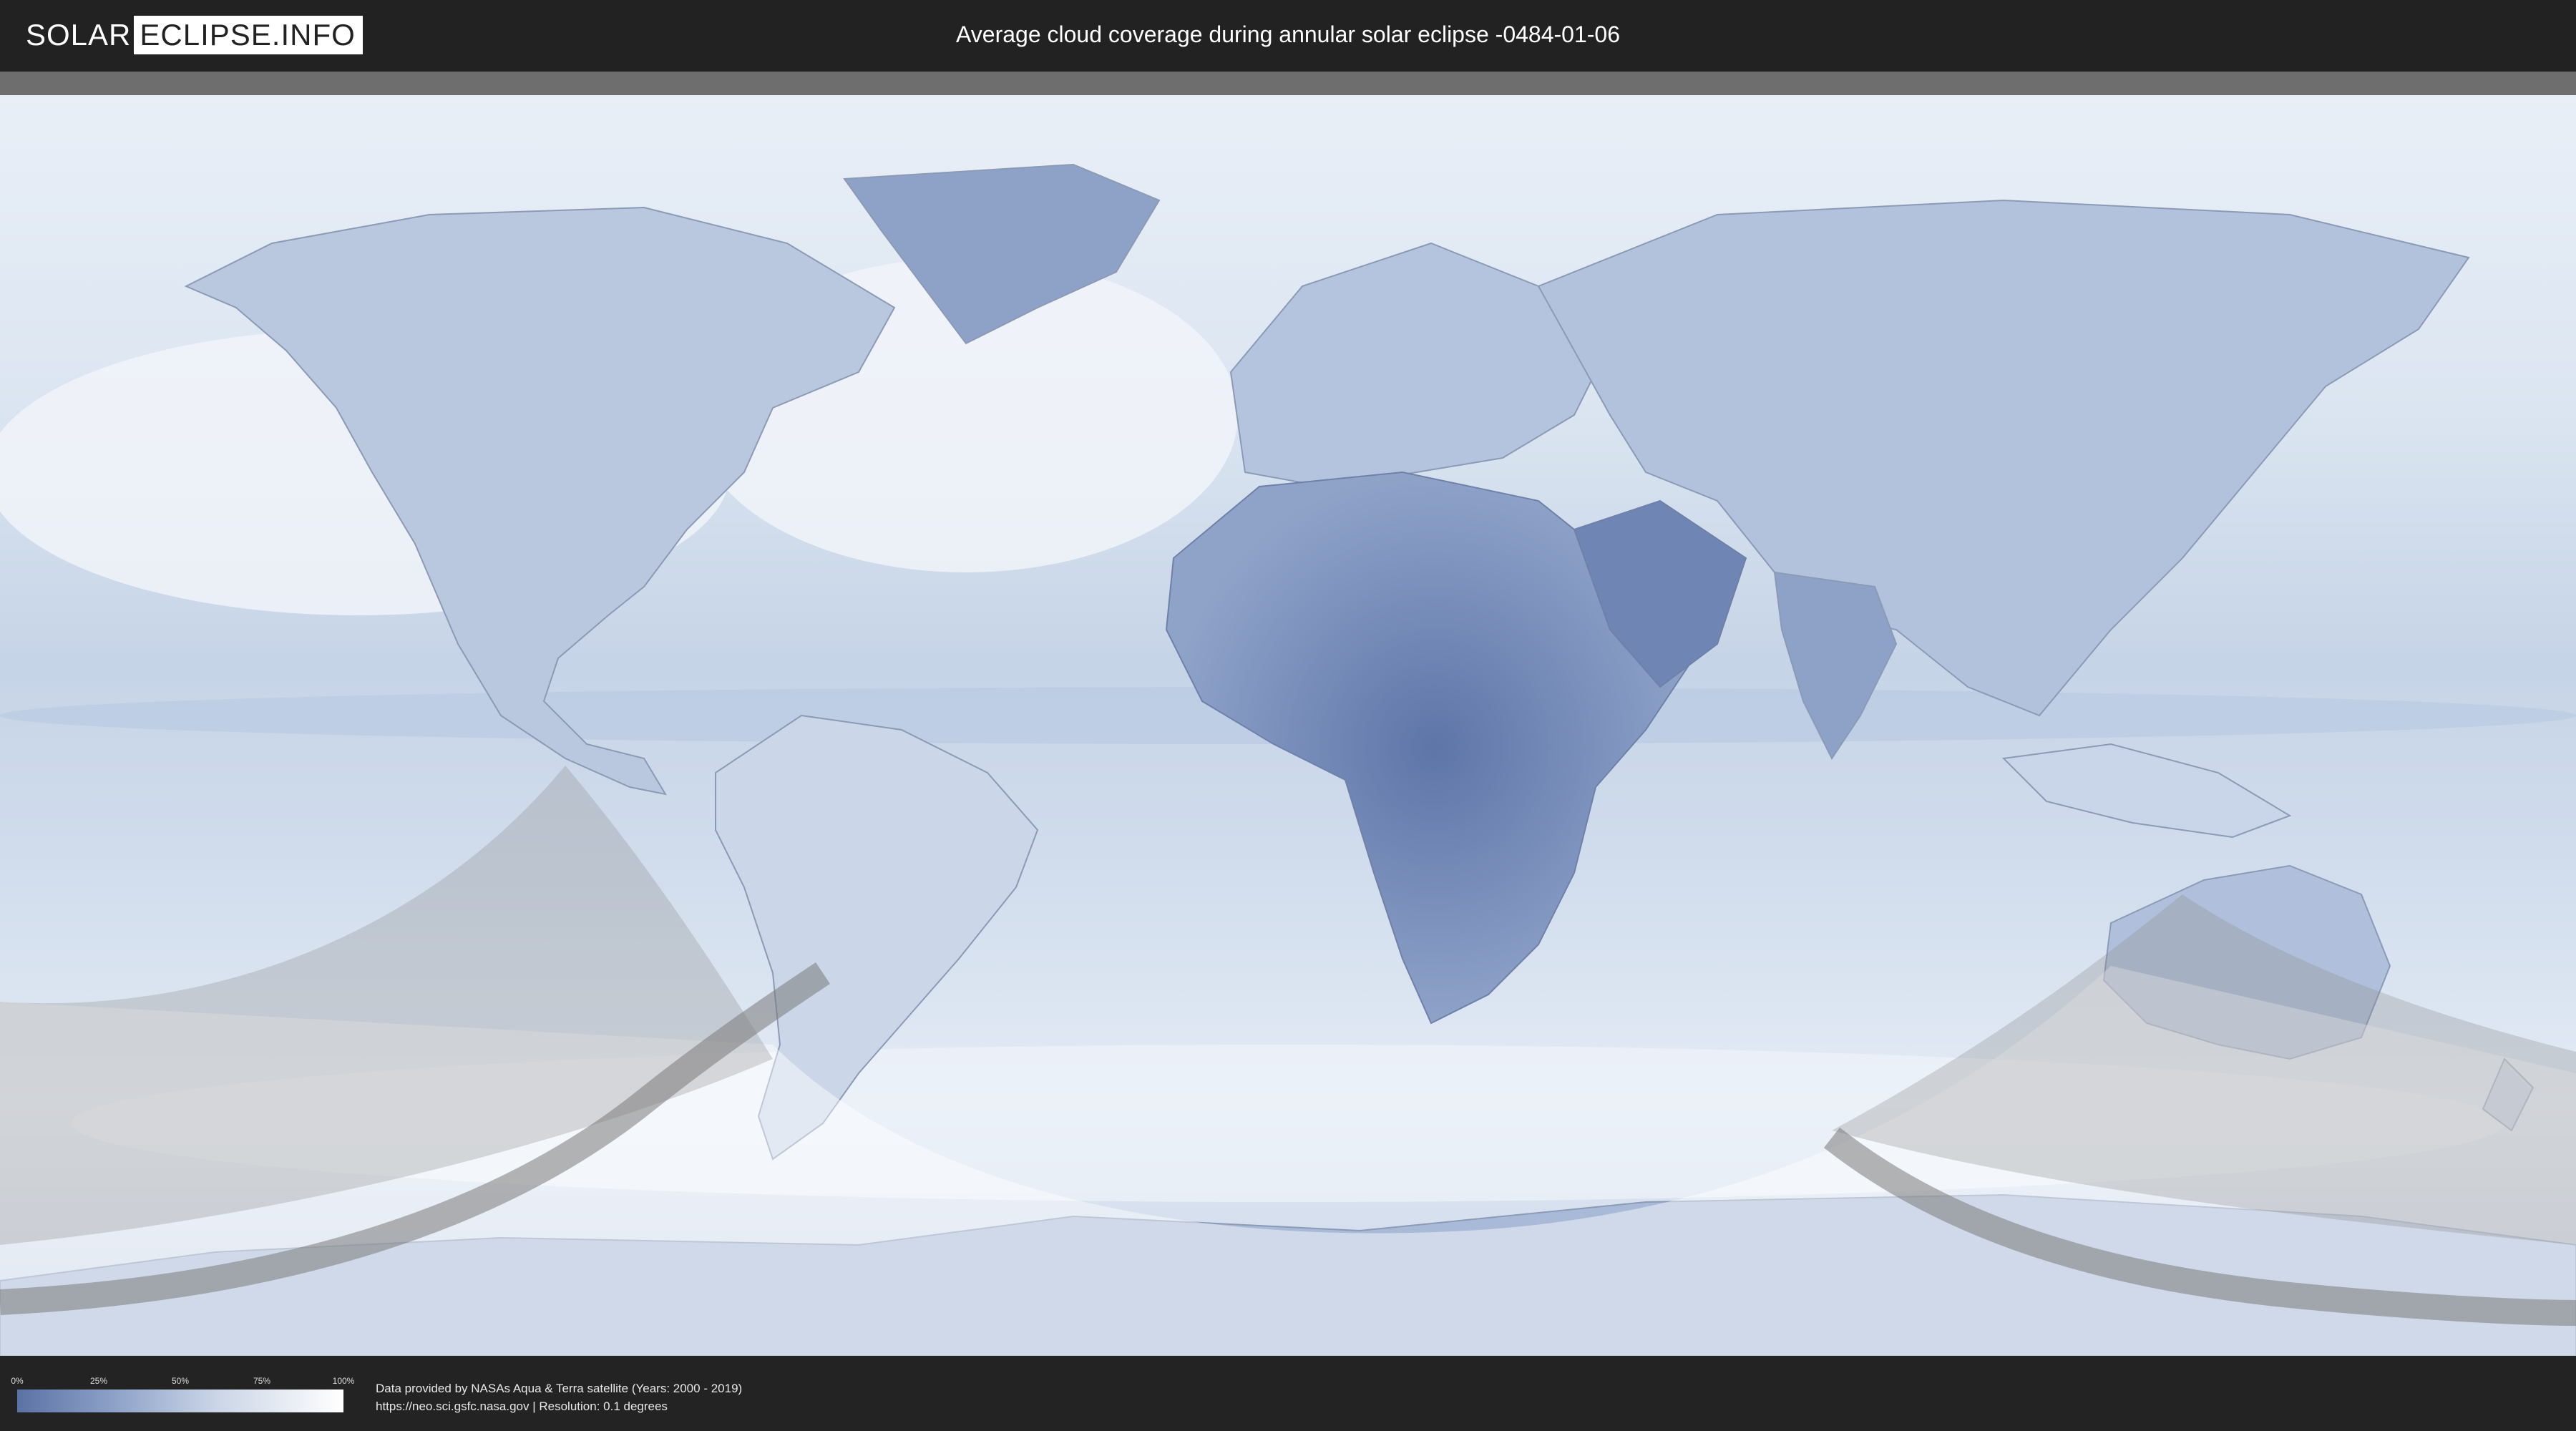 The image size is (2576, 1431). Describe the element at coordinates (343, 1381) in the screenshot. I see `legend-tick: 100%` at that location.